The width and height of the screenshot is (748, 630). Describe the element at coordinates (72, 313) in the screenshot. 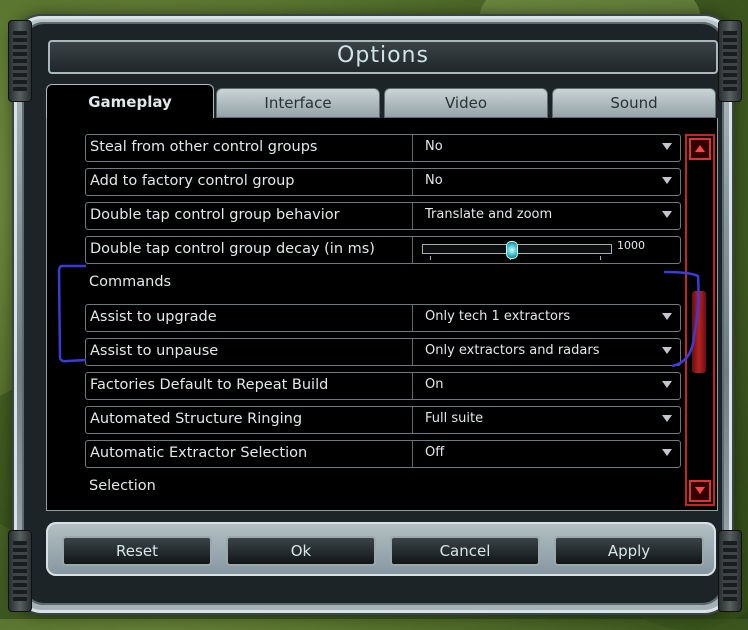

I see `annotation-bracket-left` at that location.